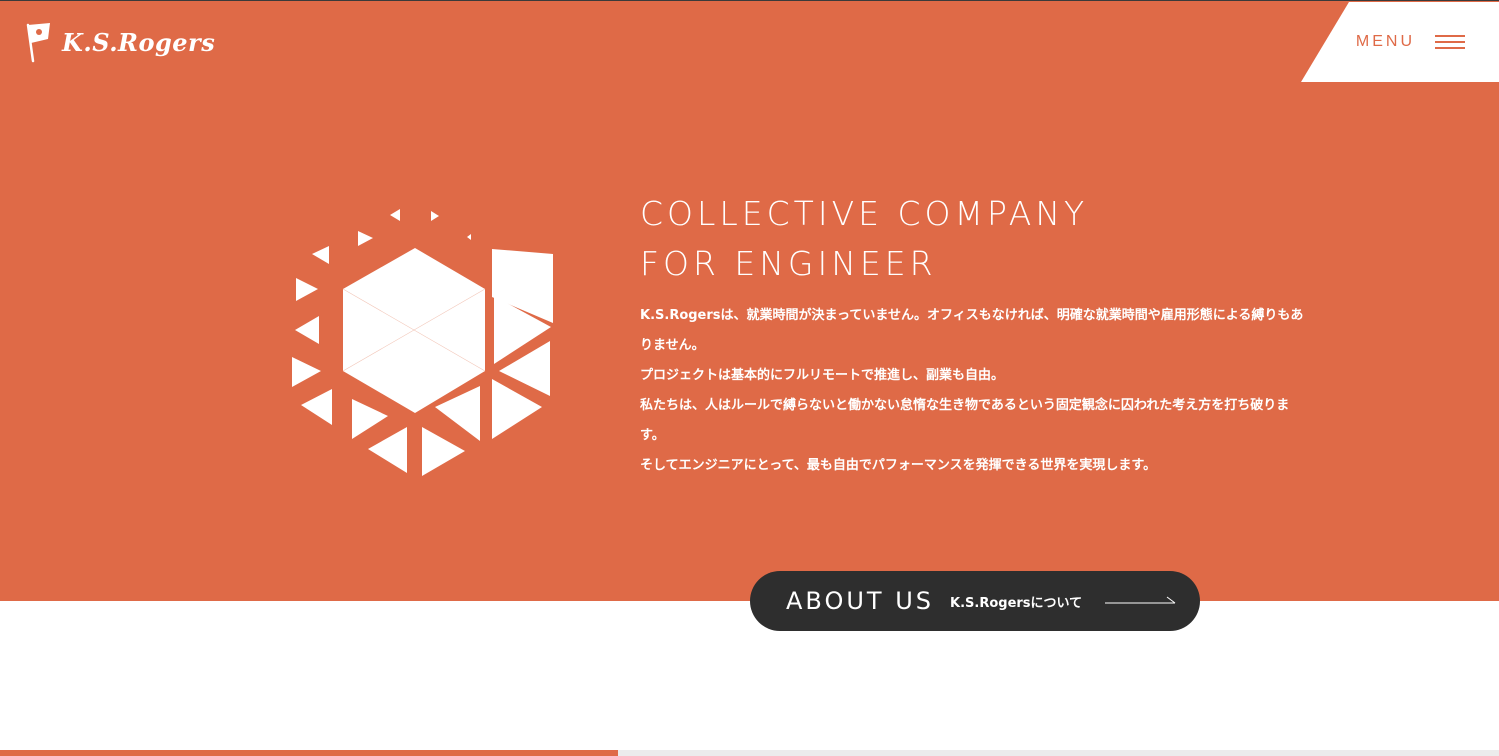  I want to click on description-paragraph: そしてエンジニアにとって、最も自由でパフォーマンスを発揮できる世界を実現します。, so click(898, 465).